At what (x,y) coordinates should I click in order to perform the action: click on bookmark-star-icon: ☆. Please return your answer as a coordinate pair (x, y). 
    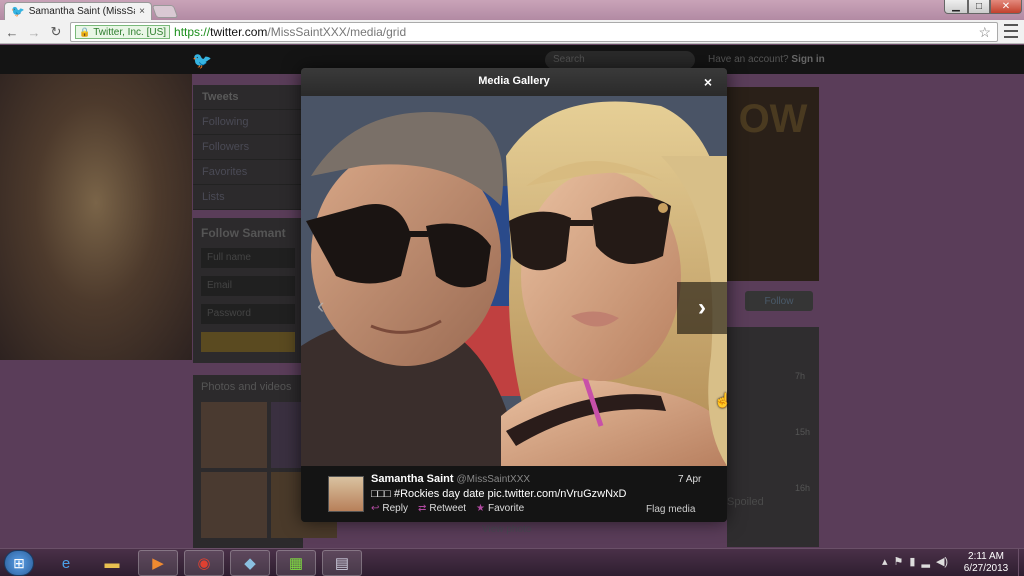
    Looking at the image, I should click on (984, 32).